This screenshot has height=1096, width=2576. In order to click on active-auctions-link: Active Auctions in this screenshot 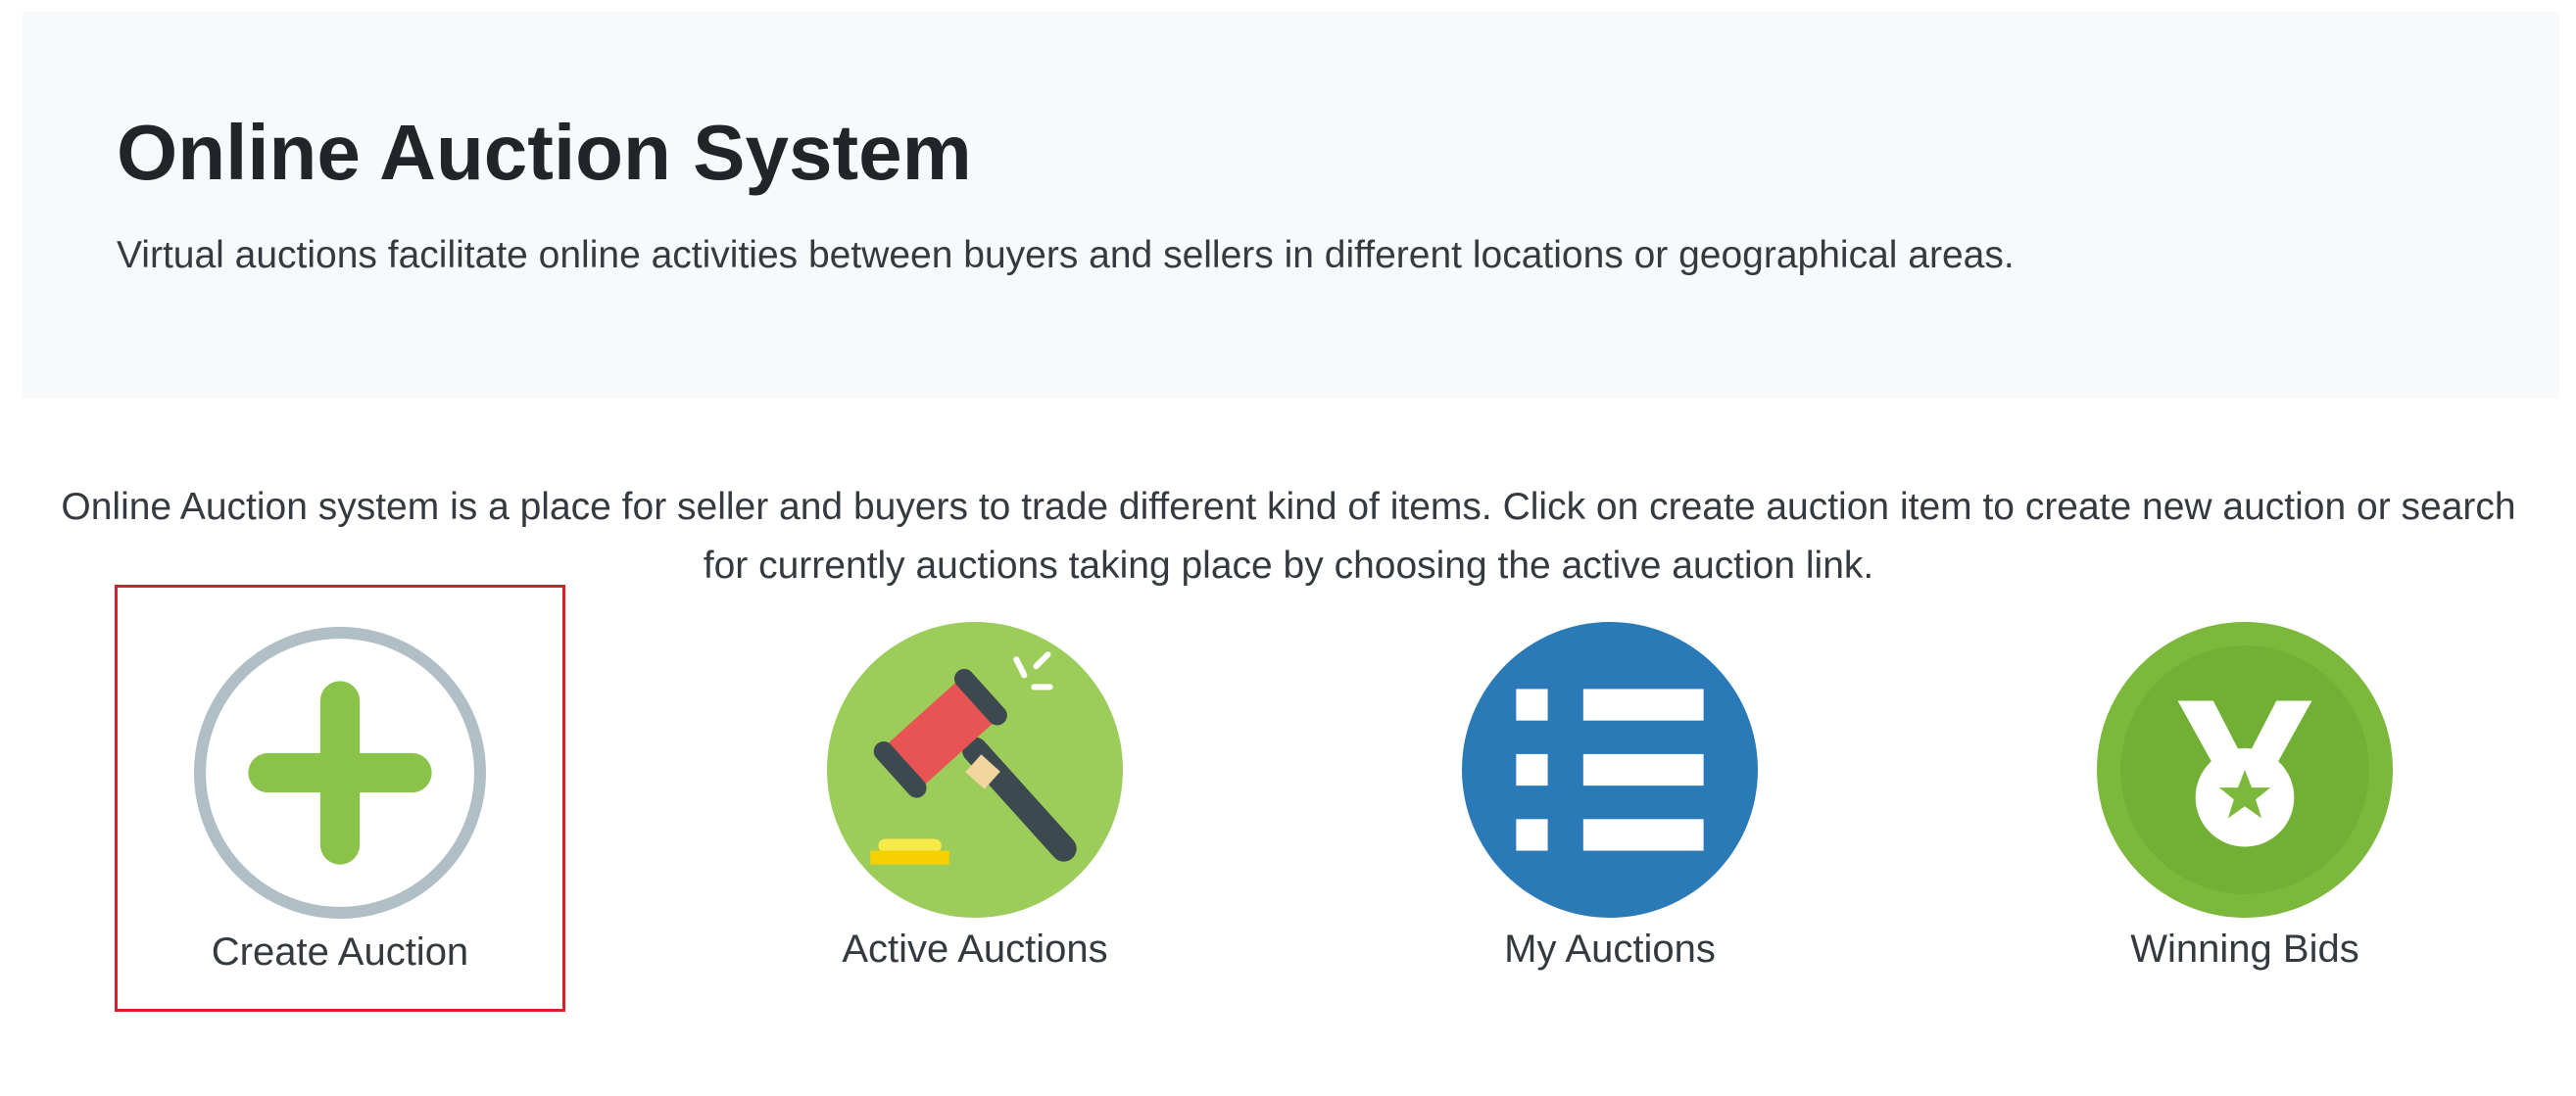, I will do `click(975, 799)`.